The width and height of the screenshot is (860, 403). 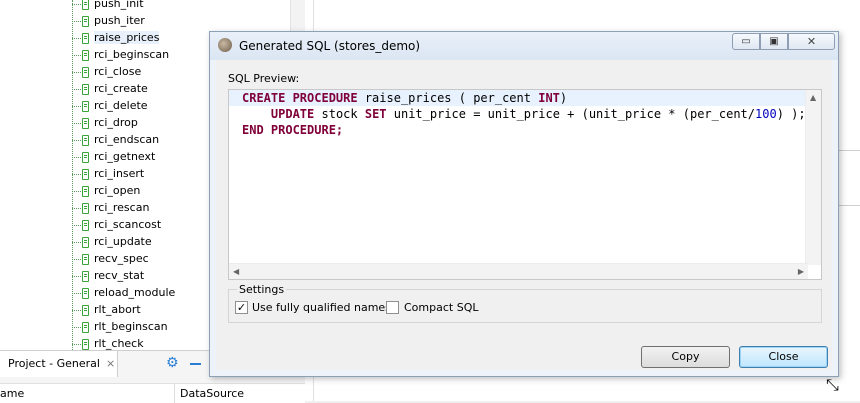 What do you see at coordinates (774, 41) in the screenshot?
I see `maximize-window-button: ▣` at bounding box center [774, 41].